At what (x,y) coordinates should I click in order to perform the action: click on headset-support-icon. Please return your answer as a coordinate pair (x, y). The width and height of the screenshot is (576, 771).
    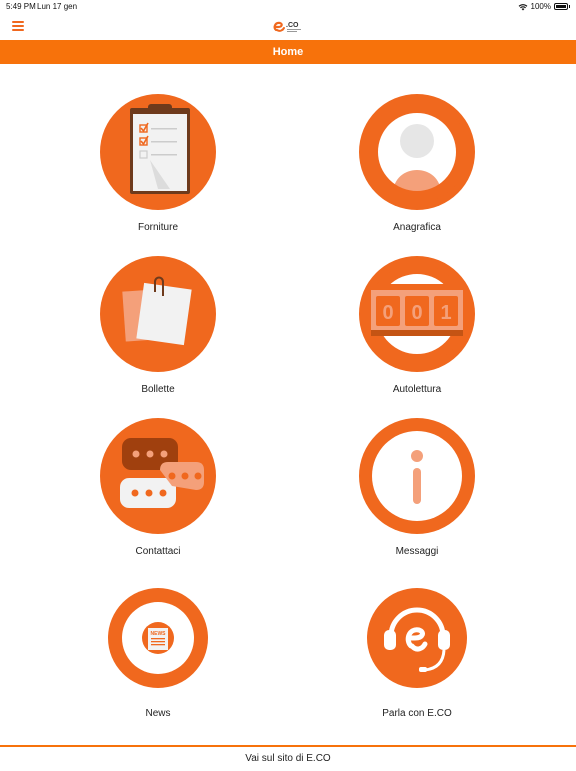
    Looking at the image, I should click on (417, 638).